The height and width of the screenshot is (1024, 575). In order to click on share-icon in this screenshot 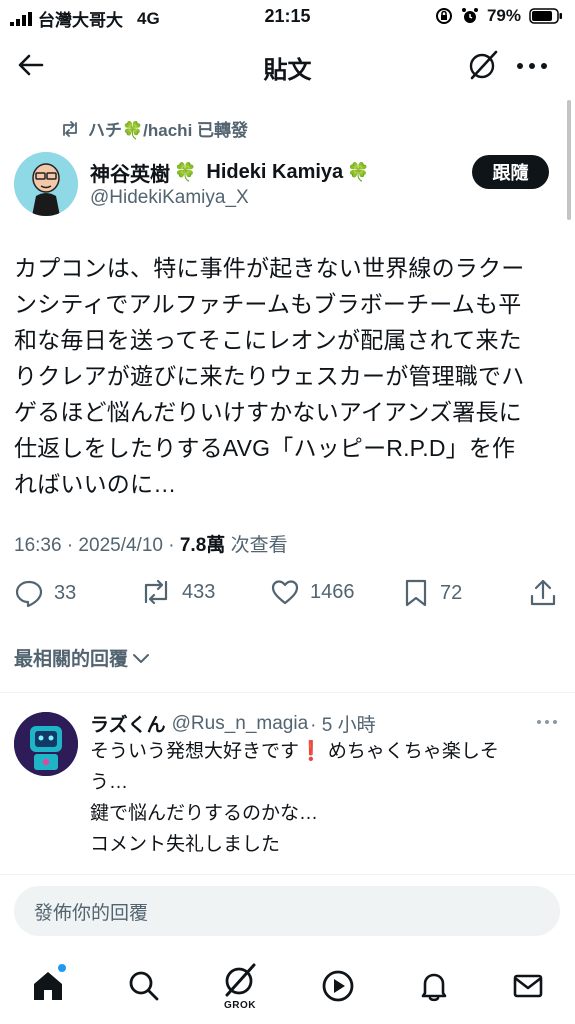, I will do `click(543, 592)`.